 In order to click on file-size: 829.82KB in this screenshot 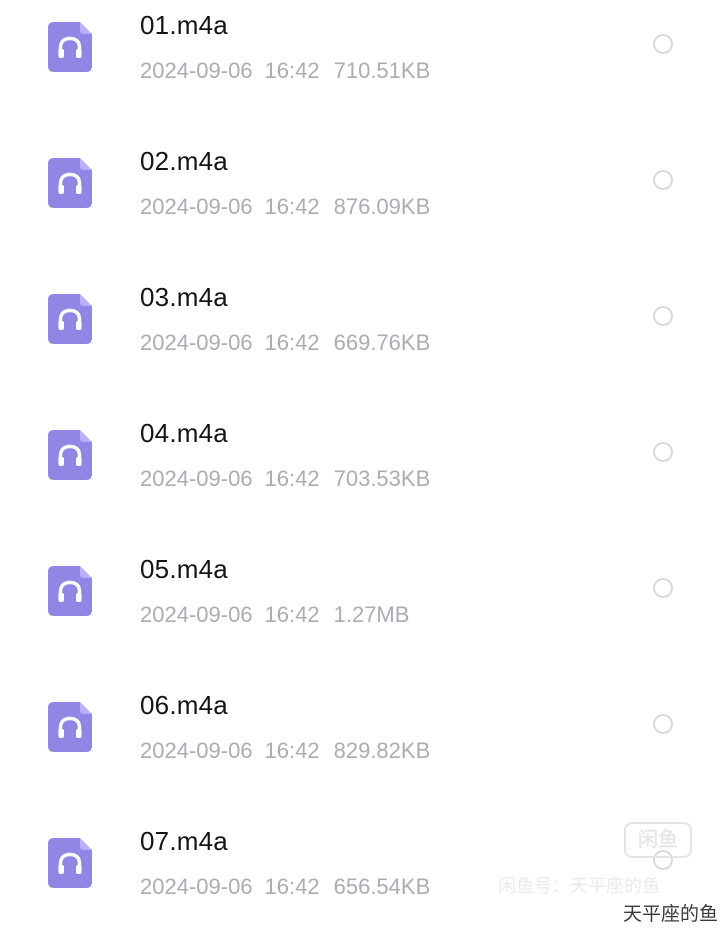, I will do `click(382, 750)`.